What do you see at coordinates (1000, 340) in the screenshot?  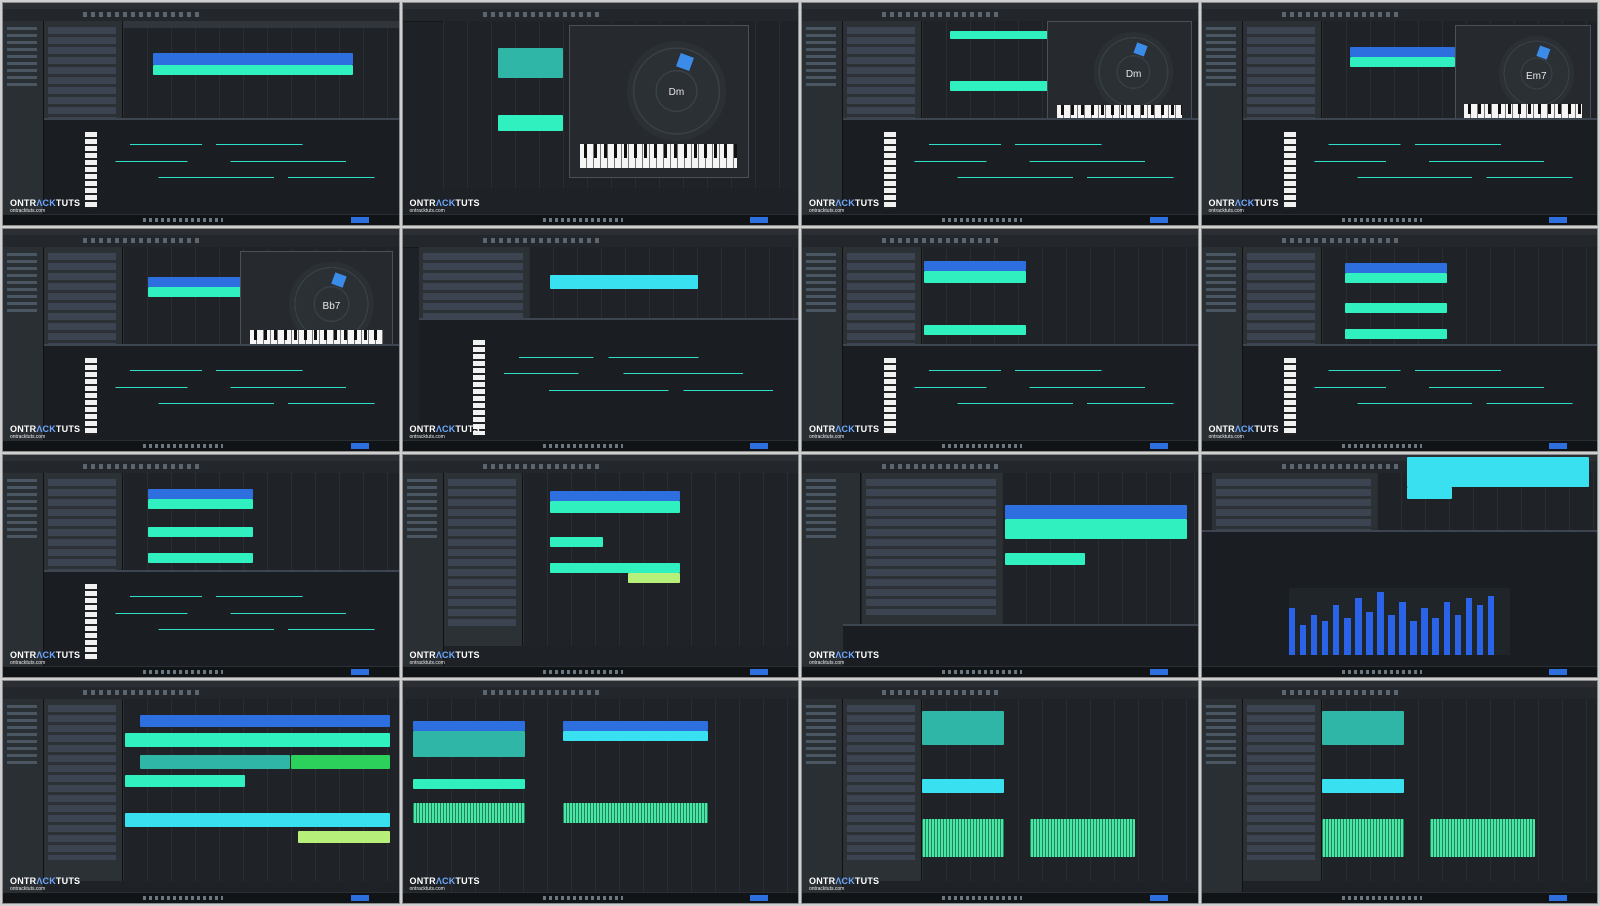 I see `screenshot-7: ONTRΛCKTUTS ontracktuts.com` at bounding box center [1000, 340].